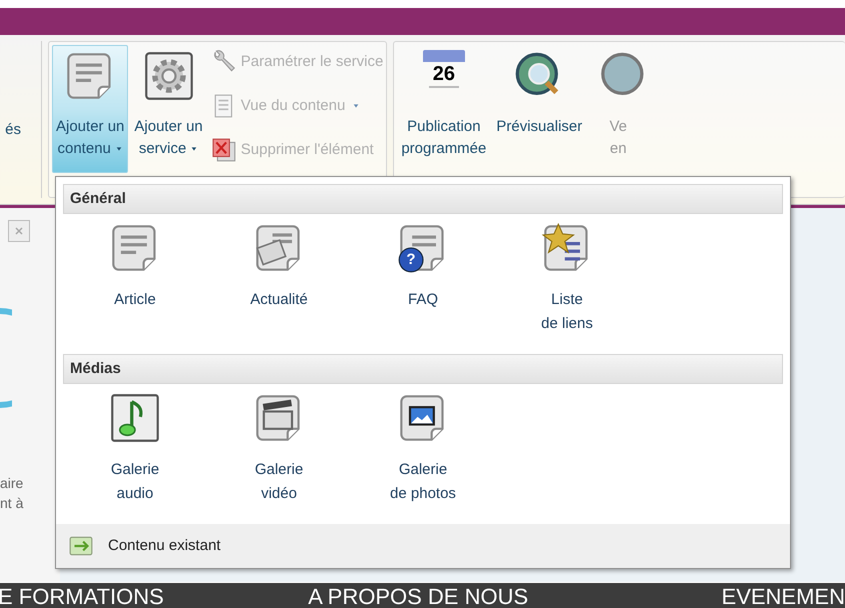 The width and height of the screenshot is (845, 608). I want to click on page-text: aire, so click(12, 483).